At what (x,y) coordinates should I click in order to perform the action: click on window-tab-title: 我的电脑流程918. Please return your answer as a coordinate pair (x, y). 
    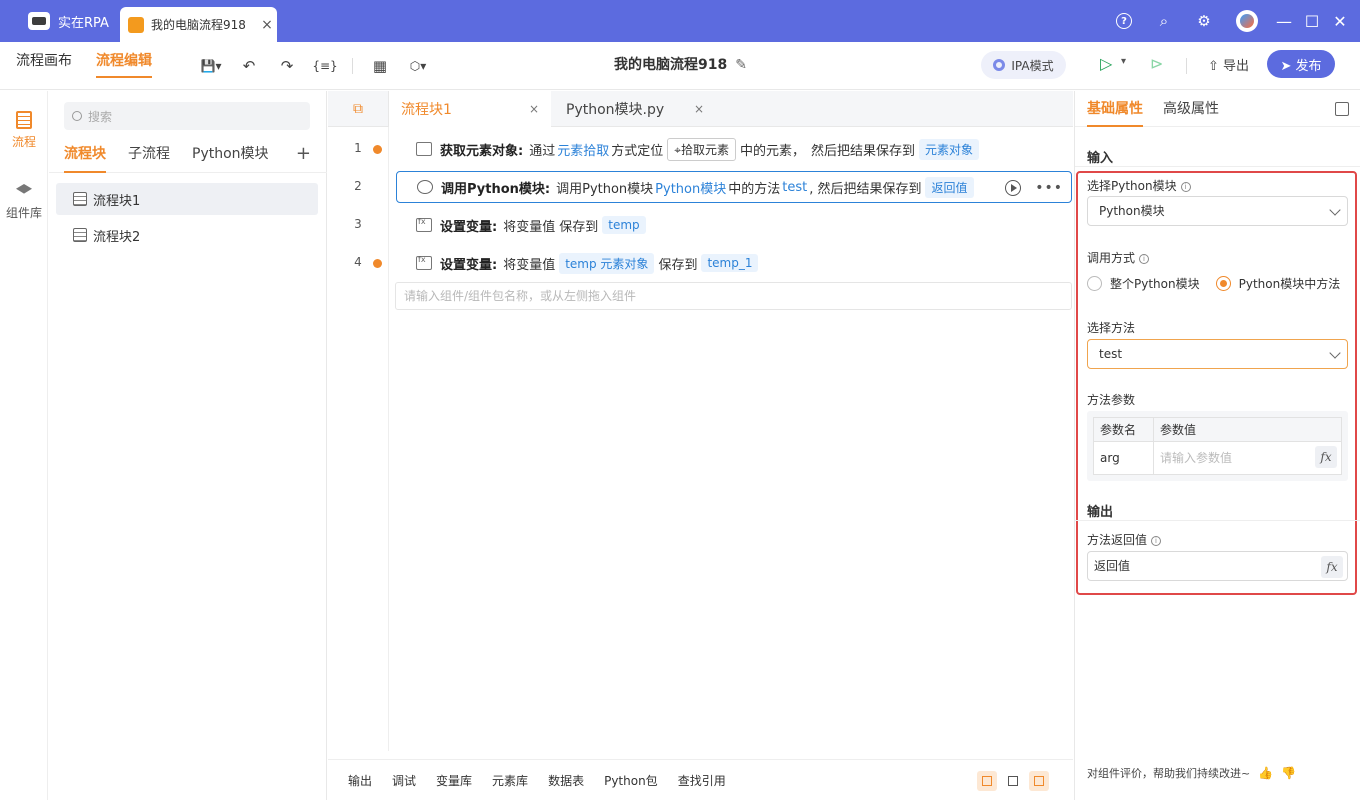
    Looking at the image, I should click on (198, 25).